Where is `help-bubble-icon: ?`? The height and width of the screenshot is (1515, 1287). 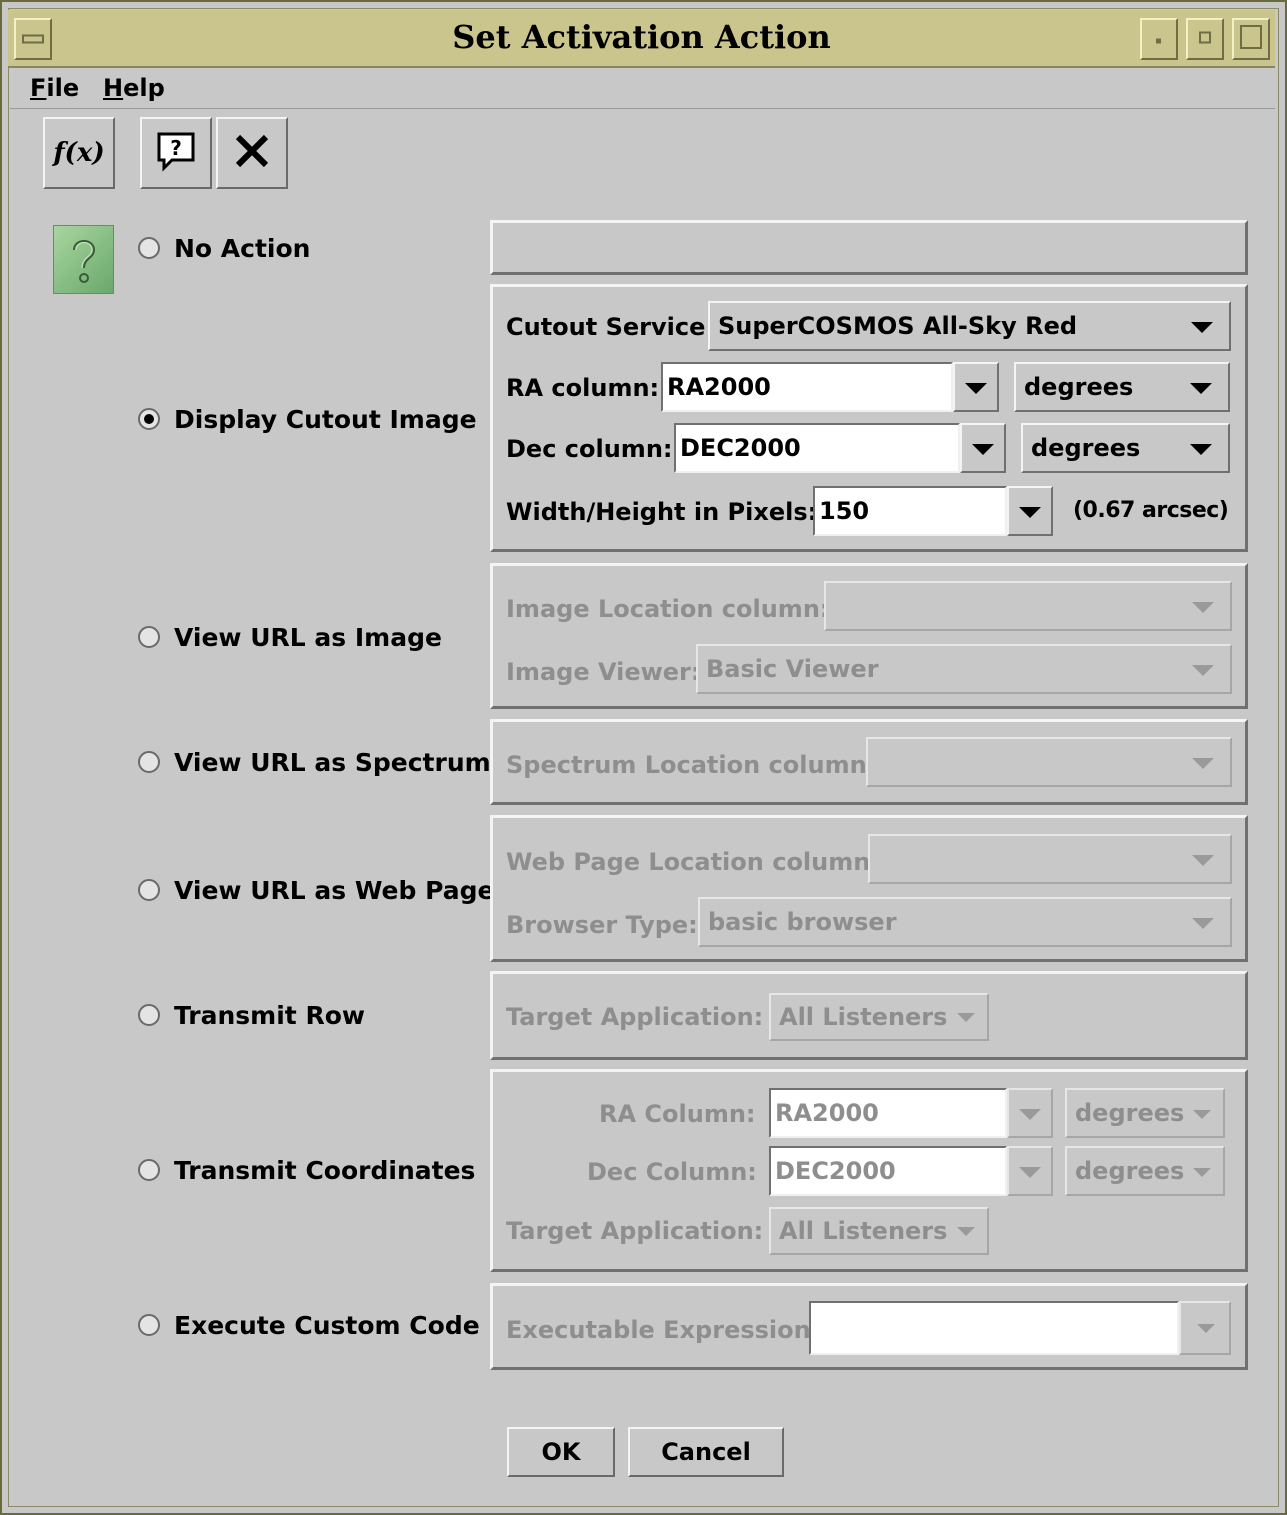
help-bubble-icon: ? is located at coordinates (176, 153).